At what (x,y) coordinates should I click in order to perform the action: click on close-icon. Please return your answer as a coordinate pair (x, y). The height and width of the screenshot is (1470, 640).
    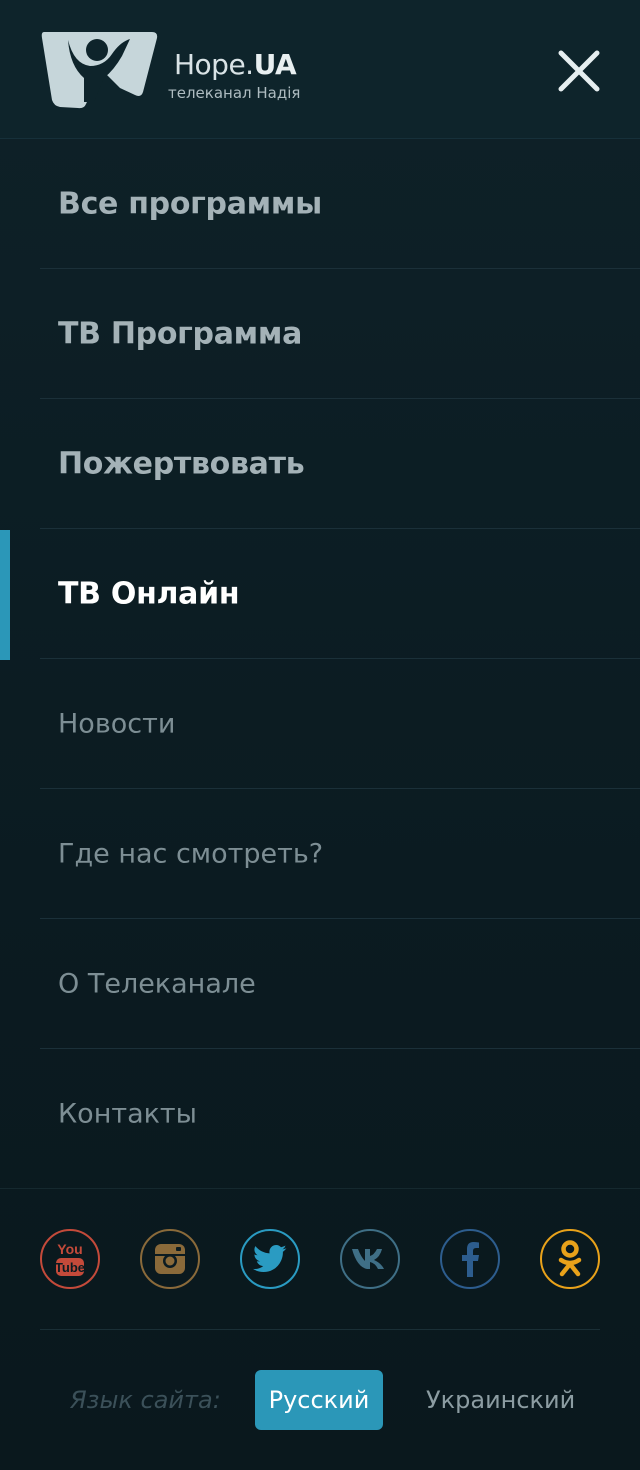
    Looking at the image, I should click on (579, 71).